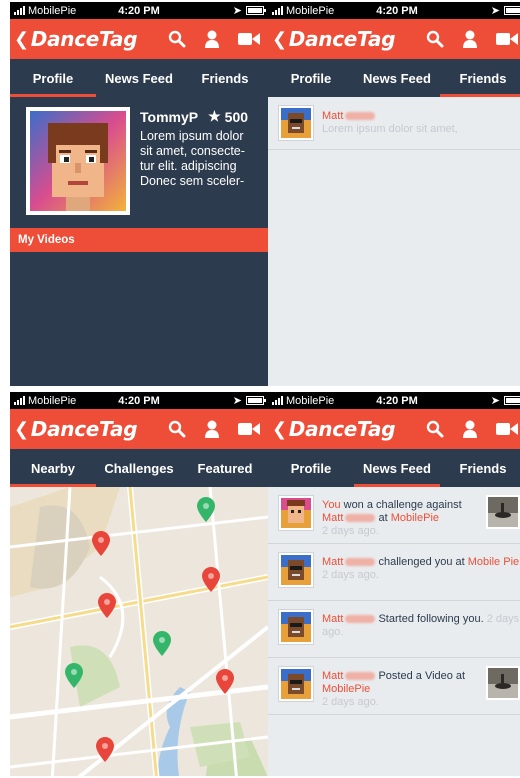 Image resolution: width=520 pixels, height=778 pixels. Describe the element at coordinates (394, 123) in the screenshot. I see `list-item: Matt Lorem ipsum dolor sit amet,` at that location.